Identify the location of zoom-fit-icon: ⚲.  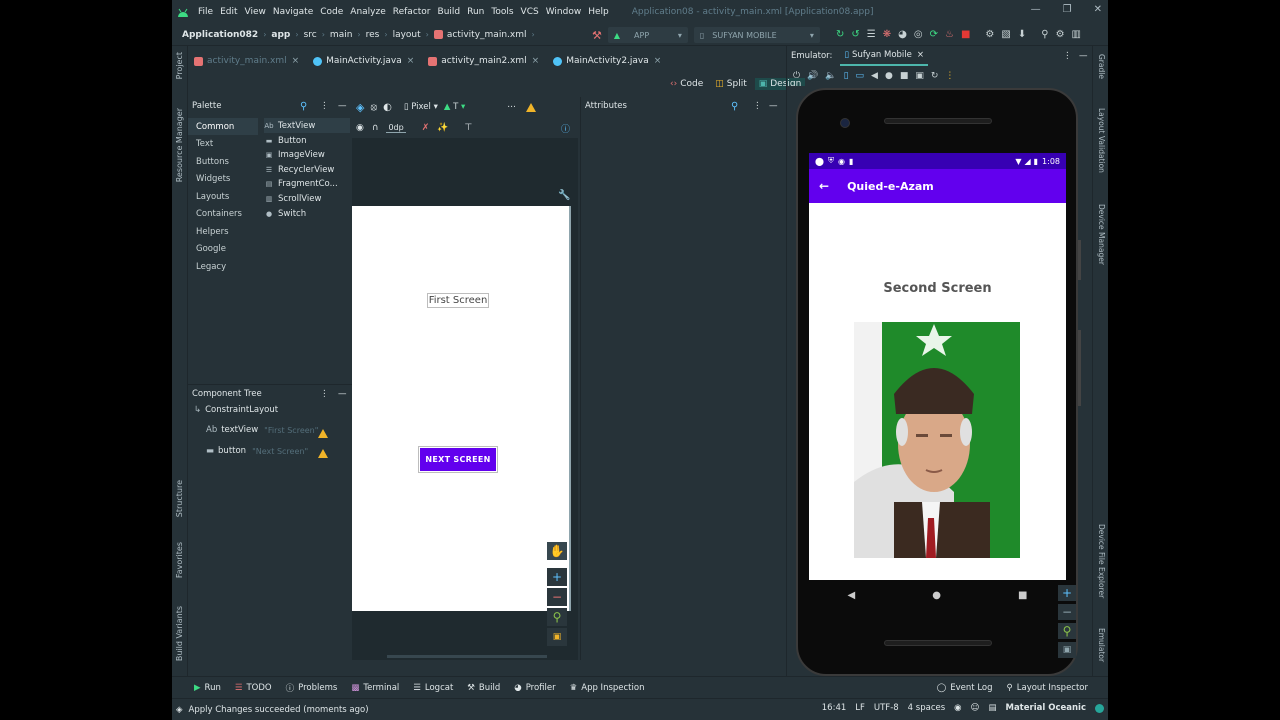
(557, 617).